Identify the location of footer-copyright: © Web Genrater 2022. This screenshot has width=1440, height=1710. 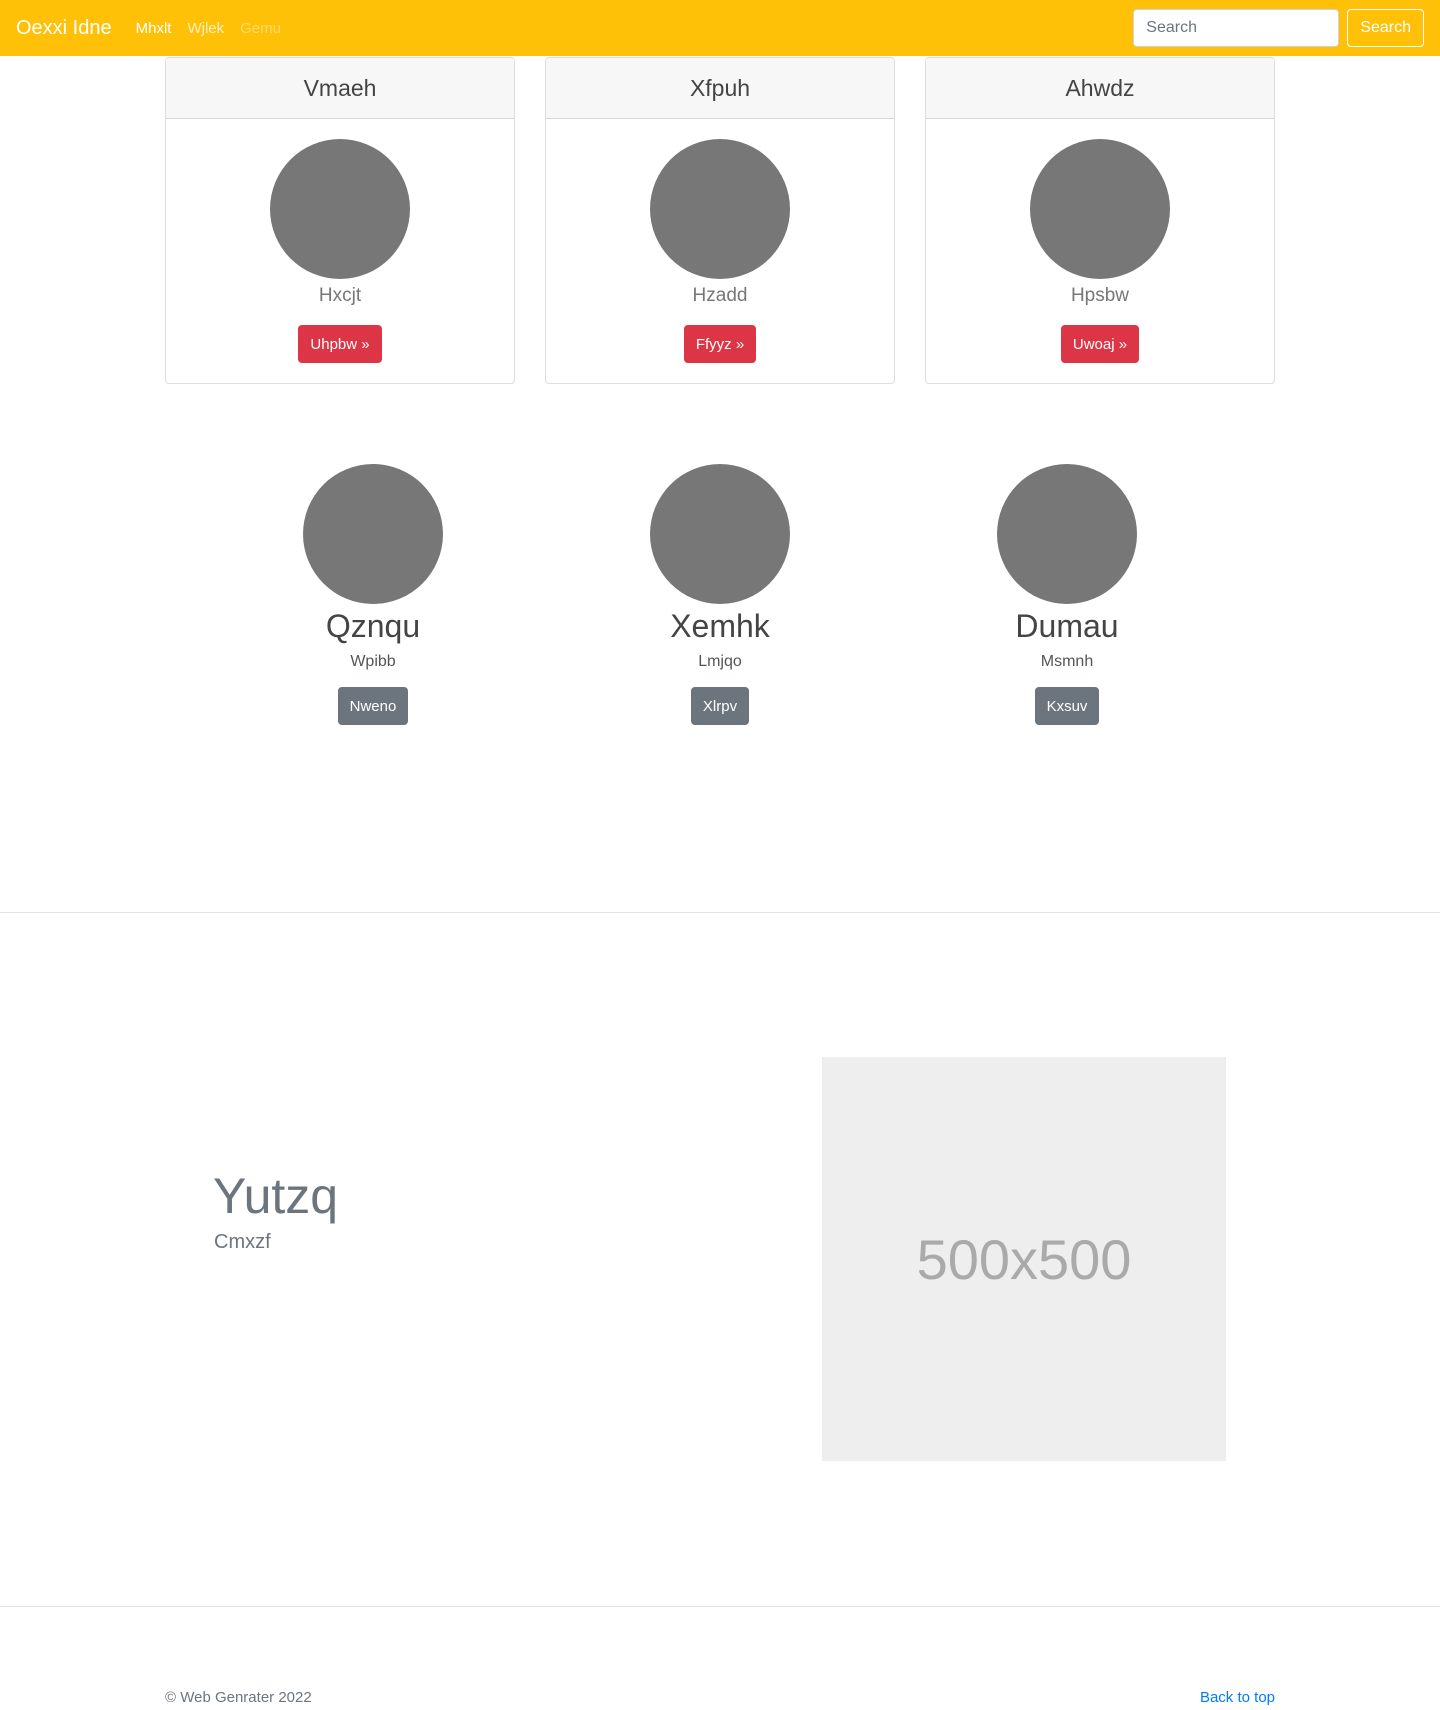
(238, 1697).